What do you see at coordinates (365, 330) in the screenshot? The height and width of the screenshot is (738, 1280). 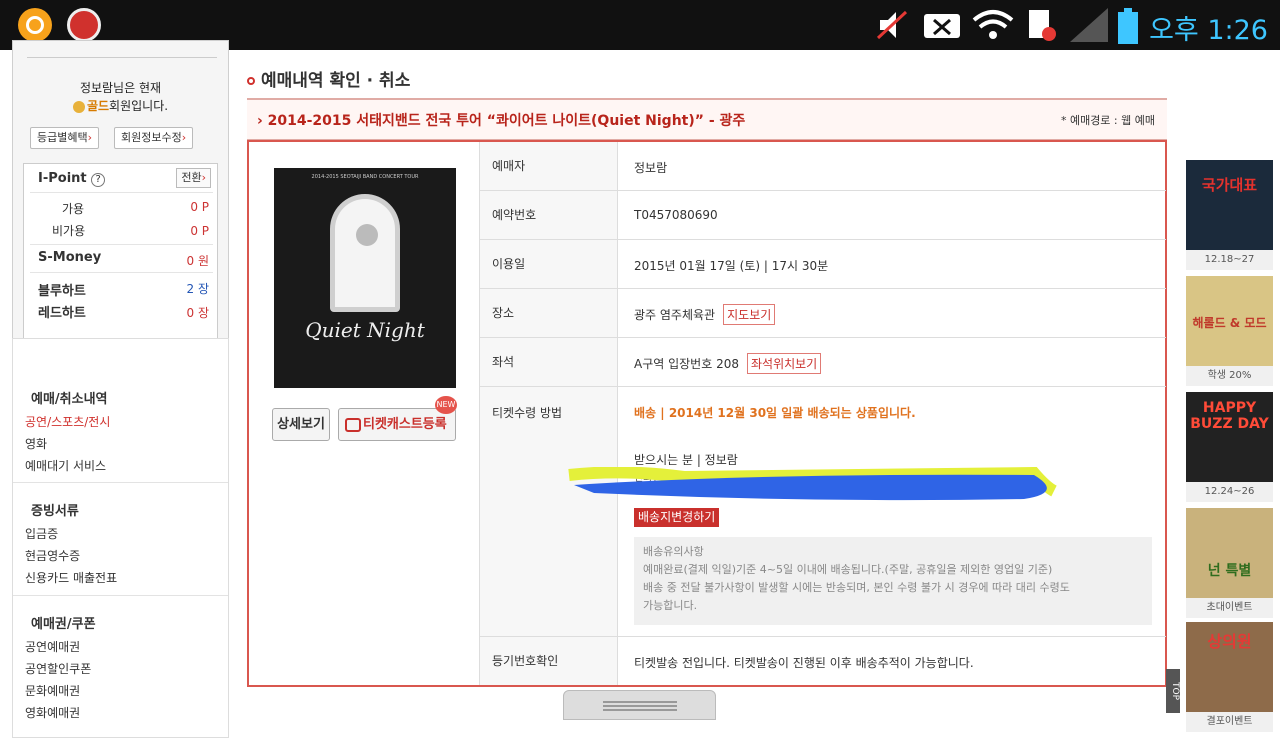 I see `poster-title: Quiet Night` at bounding box center [365, 330].